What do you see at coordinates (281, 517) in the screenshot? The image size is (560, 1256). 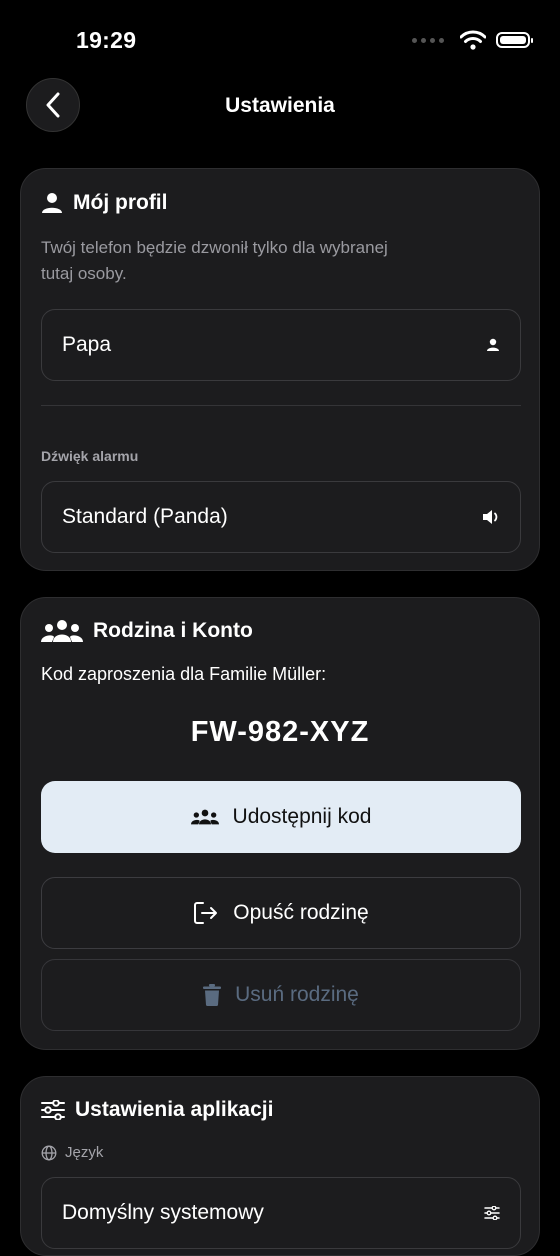 I see `alarm-sound-field: Standard (Panda)` at bounding box center [281, 517].